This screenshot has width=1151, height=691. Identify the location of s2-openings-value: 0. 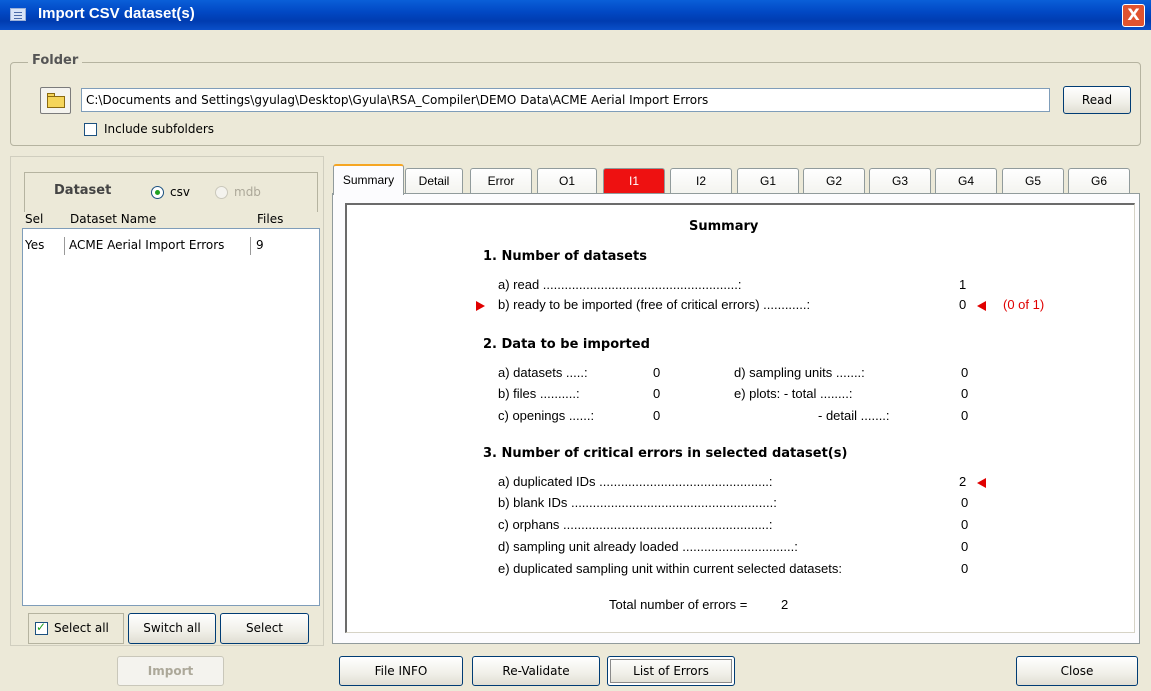
(657, 415).